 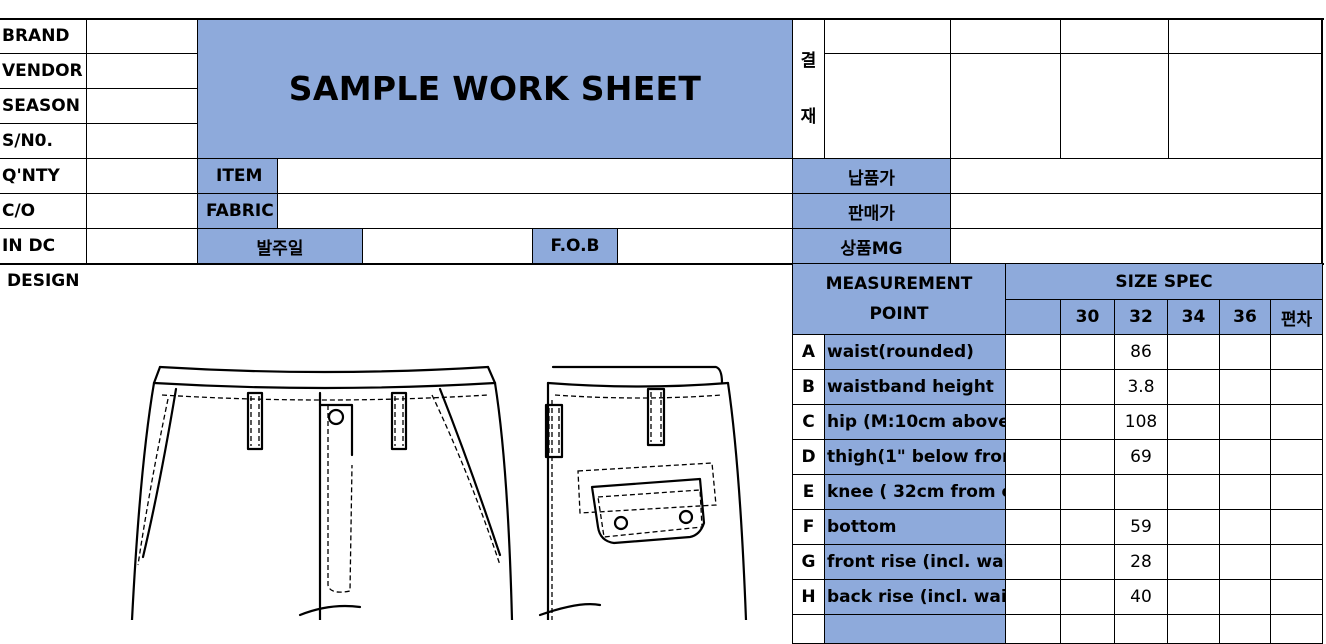 What do you see at coordinates (142, 246) in the screenshot?
I see `indc-value` at bounding box center [142, 246].